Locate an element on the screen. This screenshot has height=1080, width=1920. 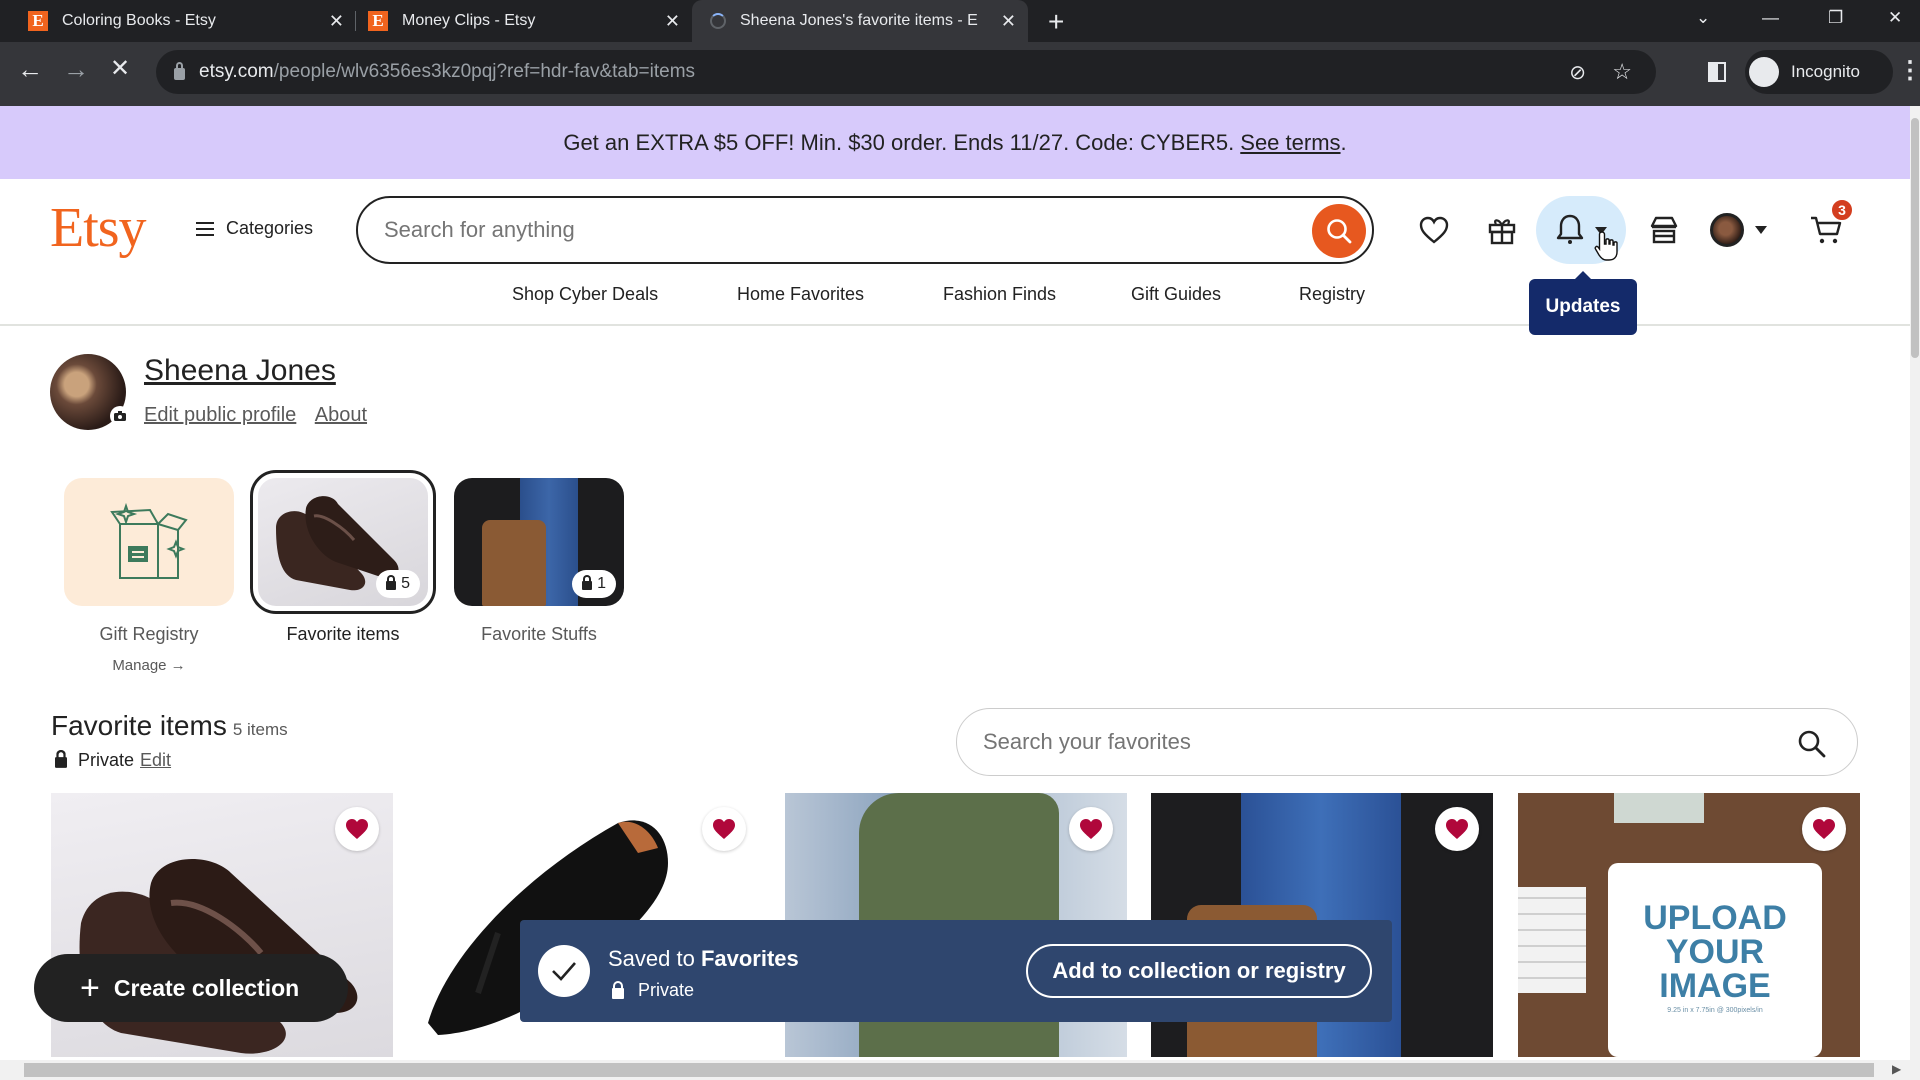
forward-icon: → is located at coordinates (76, 69).